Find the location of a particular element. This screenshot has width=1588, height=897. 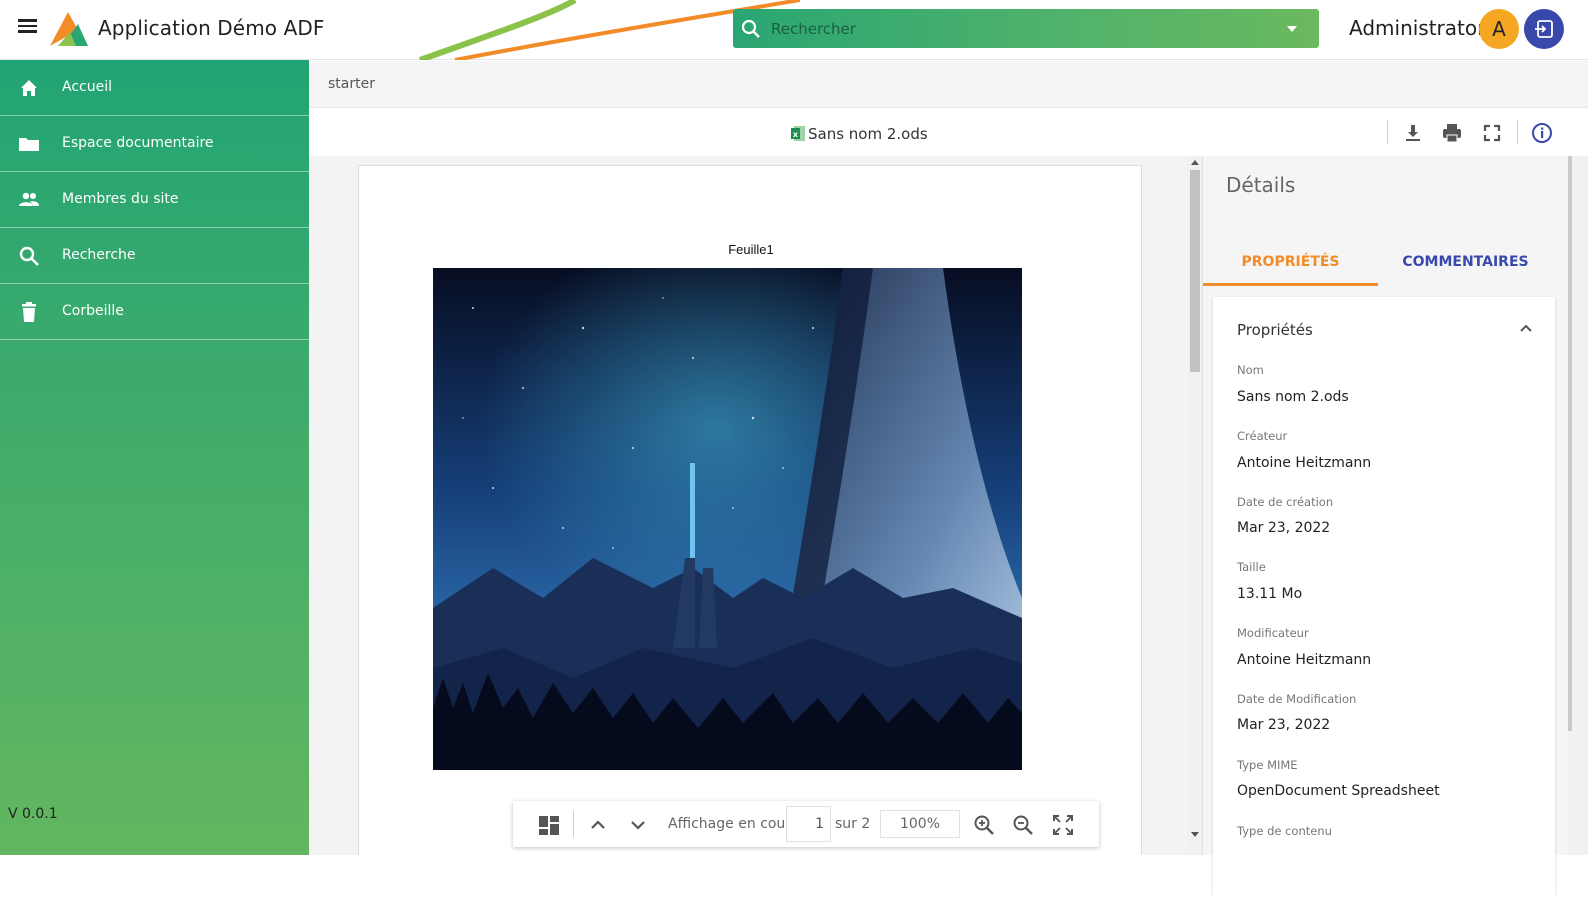

app-header: Application Démo ADF Administrator A is located at coordinates (794, 30).